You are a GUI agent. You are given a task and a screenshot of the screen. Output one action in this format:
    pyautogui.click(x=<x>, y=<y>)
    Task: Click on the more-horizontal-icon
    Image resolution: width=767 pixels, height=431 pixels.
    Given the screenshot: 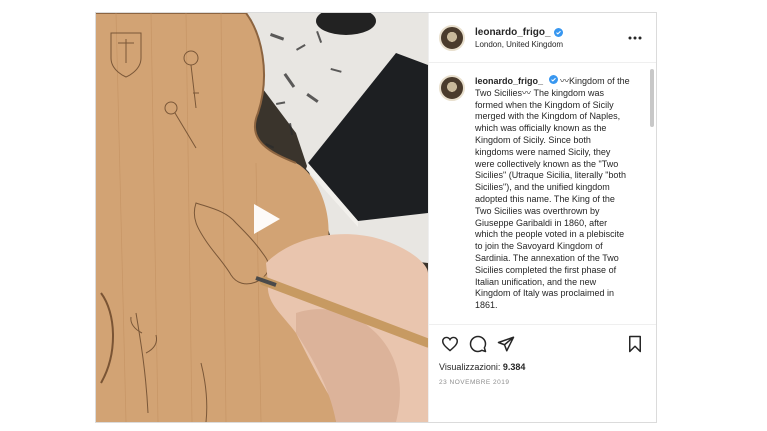 What is the action you would take?
    pyautogui.click(x=635, y=37)
    